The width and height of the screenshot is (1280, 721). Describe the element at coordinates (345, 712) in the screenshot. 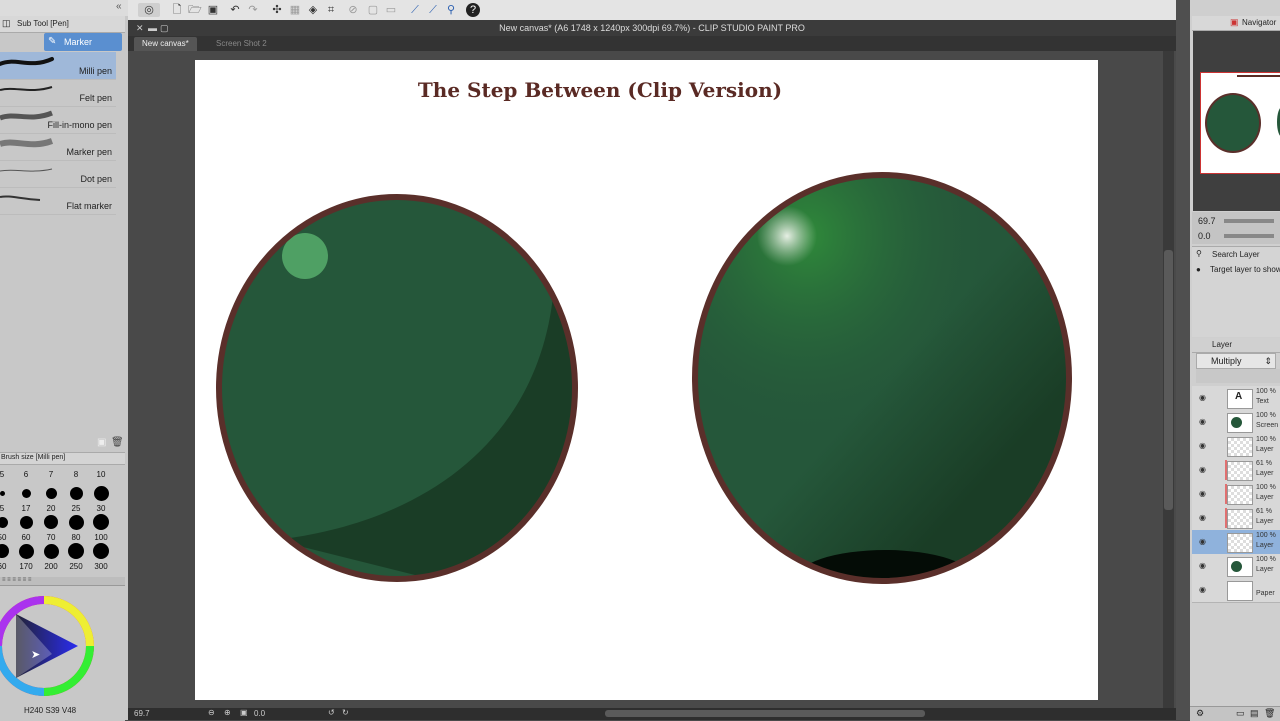

I see `rotate-right-icon: ↻` at that location.